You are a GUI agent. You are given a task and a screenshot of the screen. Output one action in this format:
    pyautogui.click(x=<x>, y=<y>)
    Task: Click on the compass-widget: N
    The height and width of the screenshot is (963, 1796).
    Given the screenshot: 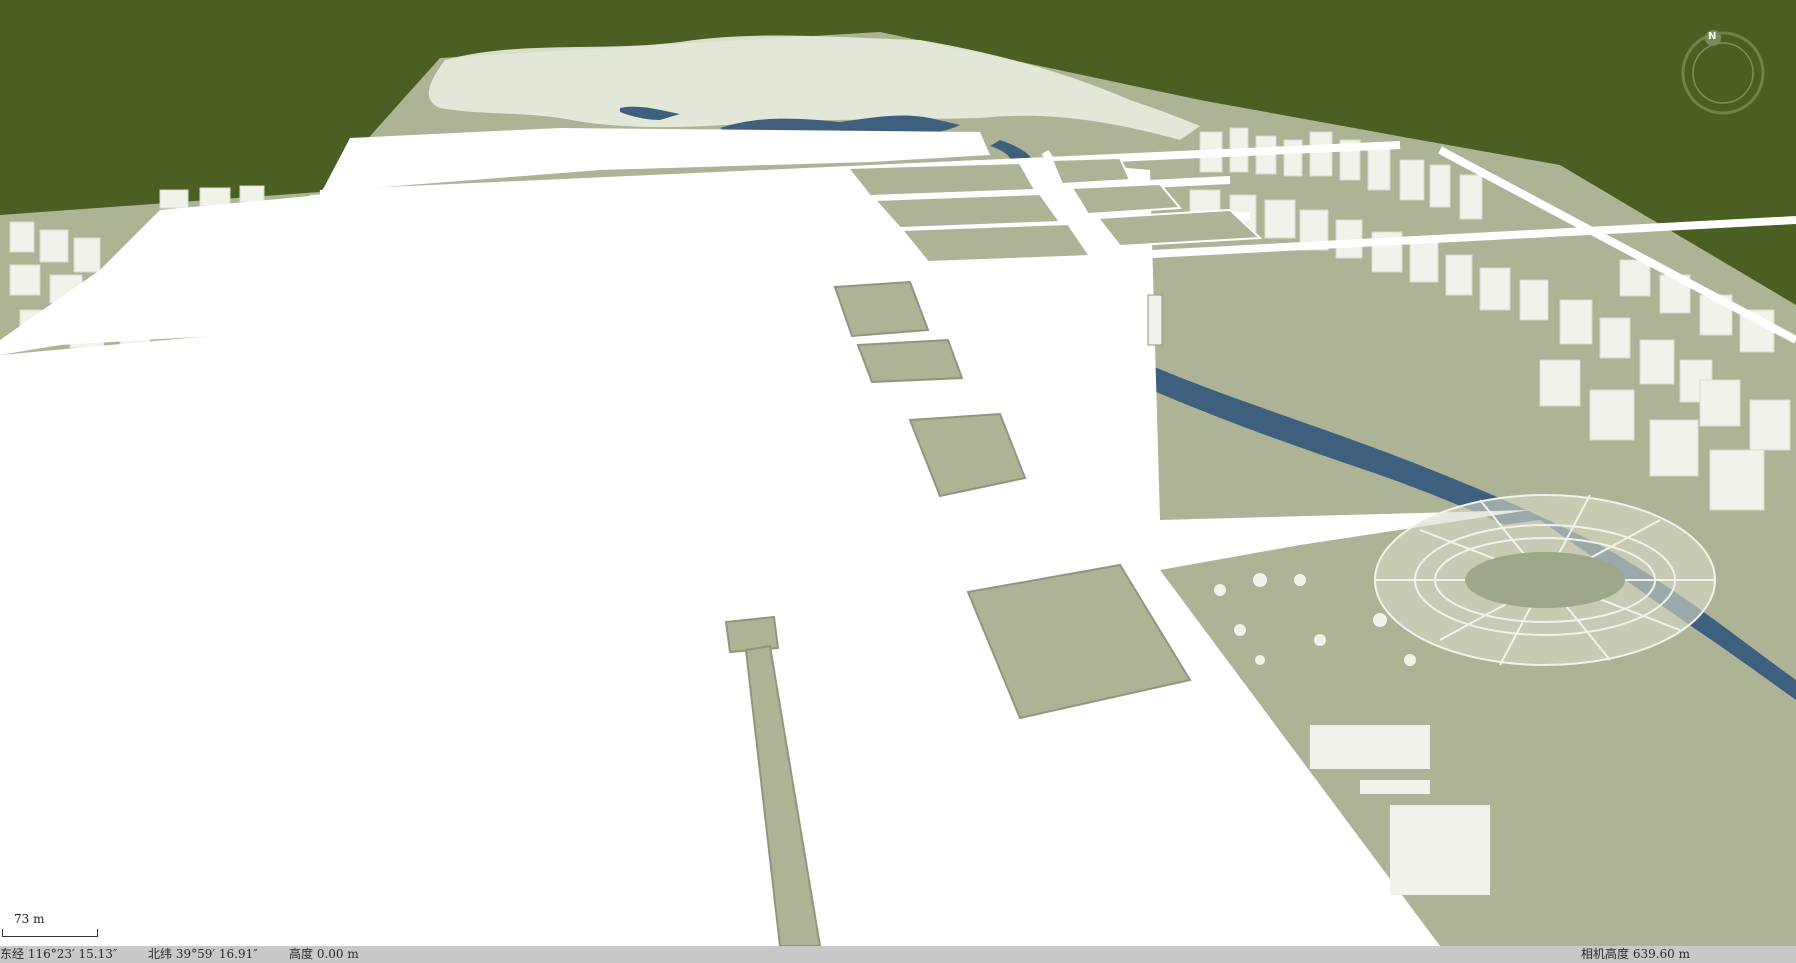 What is the action you would take?
    pyautogui.click(x=1723, y=73)
    